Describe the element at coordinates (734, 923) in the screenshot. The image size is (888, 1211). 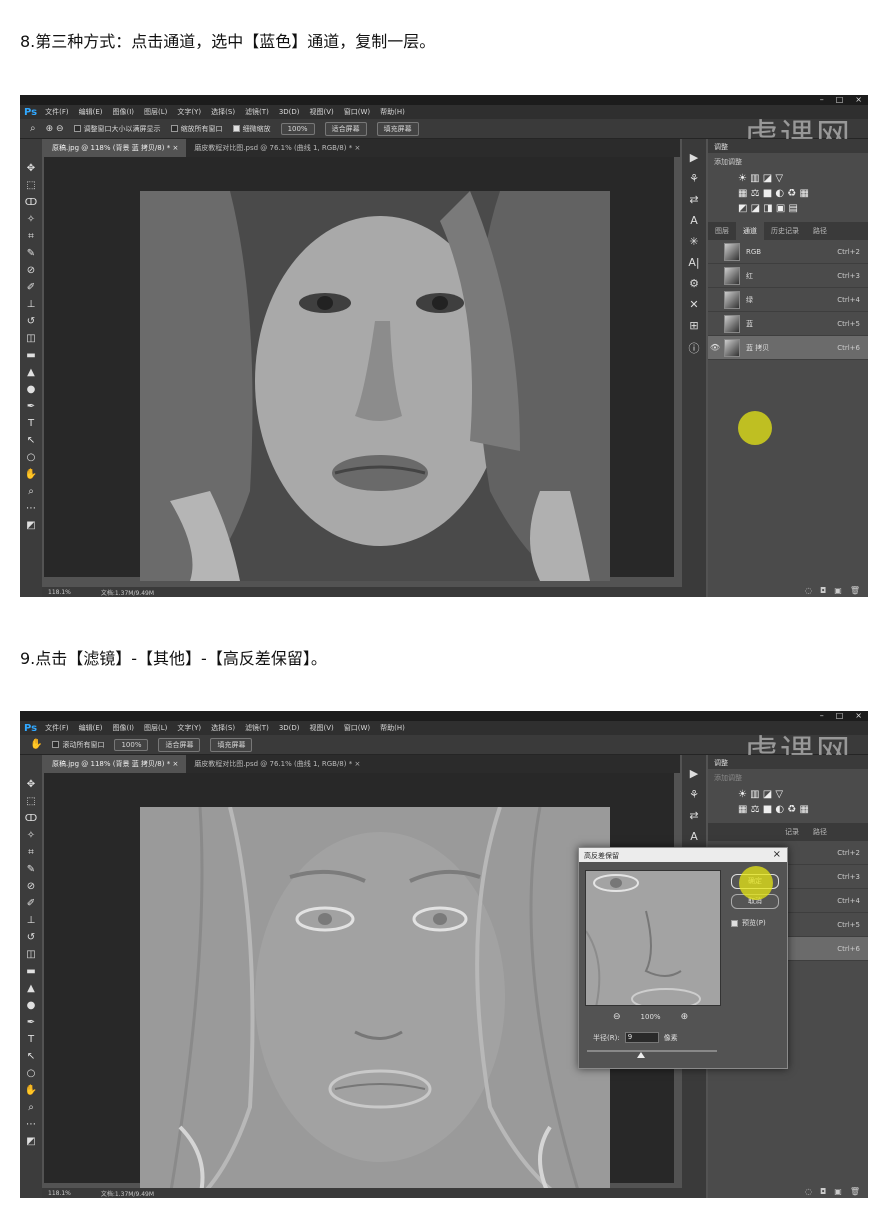
I see `preview-checkbox` at that location.